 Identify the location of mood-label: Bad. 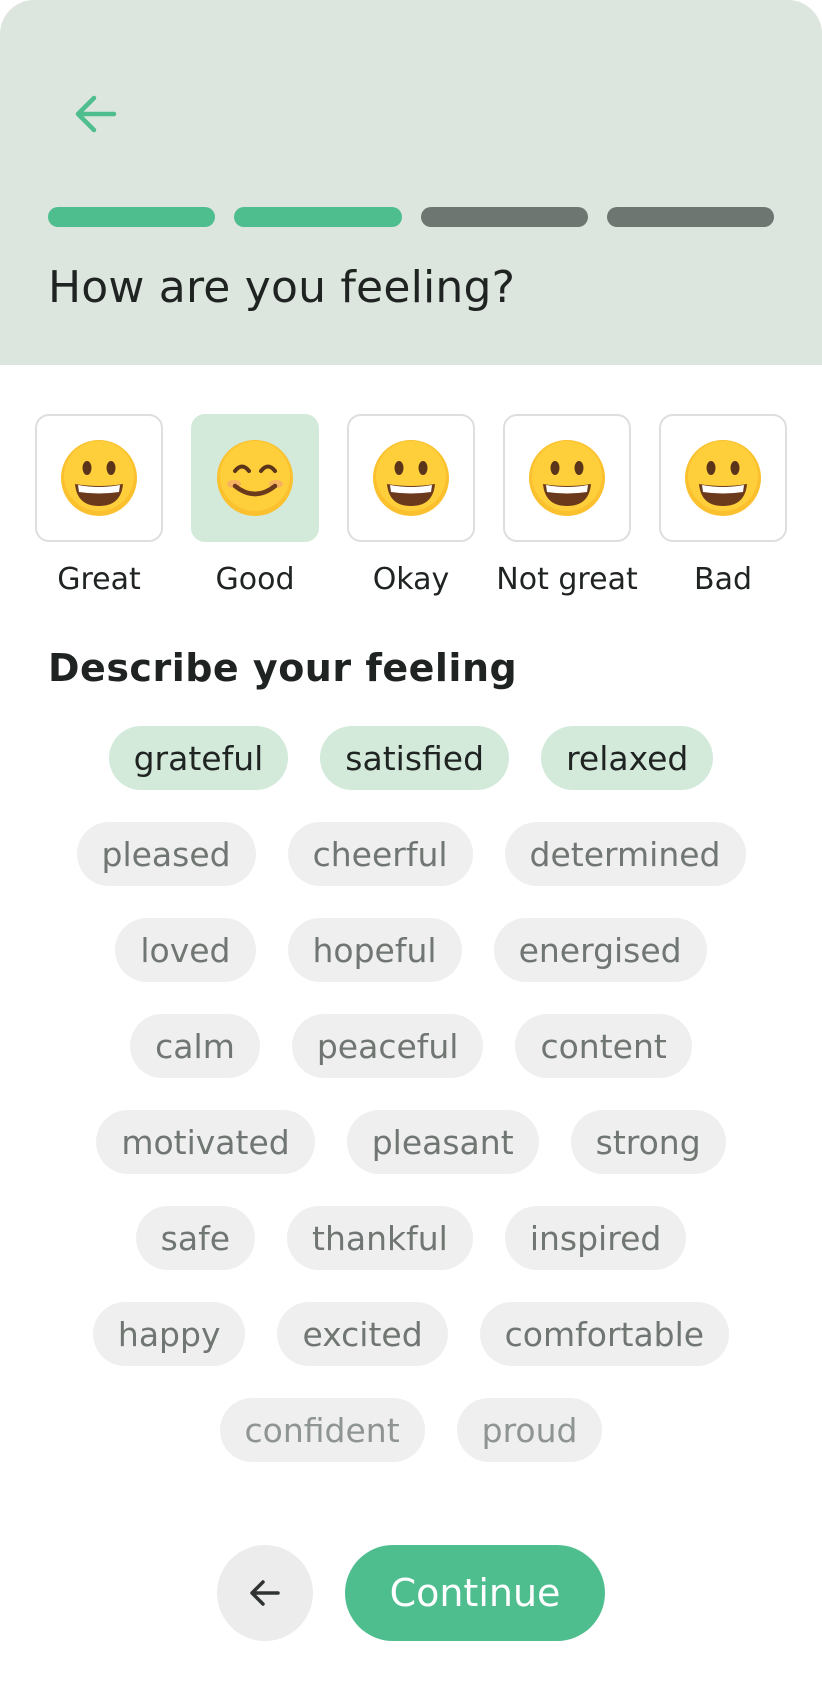
(722, 579).